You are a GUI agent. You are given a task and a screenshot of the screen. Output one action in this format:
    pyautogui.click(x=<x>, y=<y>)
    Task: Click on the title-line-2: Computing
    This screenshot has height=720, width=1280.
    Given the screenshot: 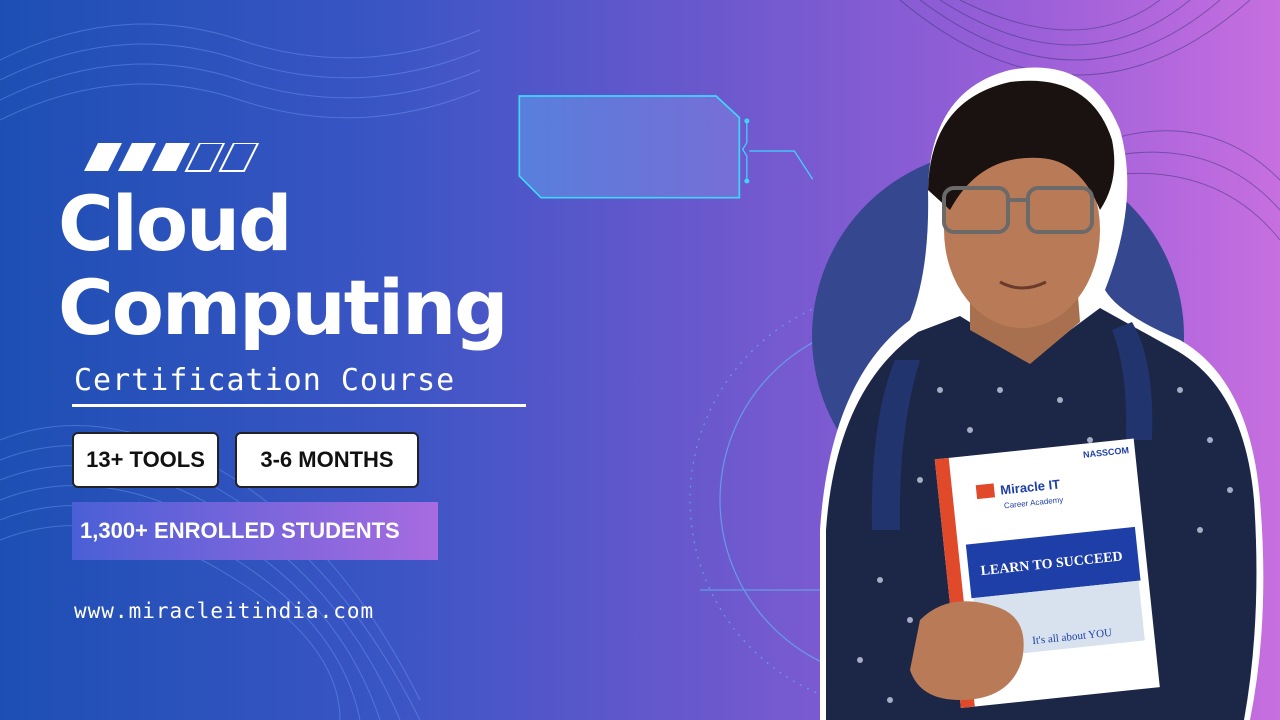 What is the action you would take?
    pyautogui.click(x=283, y=307)
    